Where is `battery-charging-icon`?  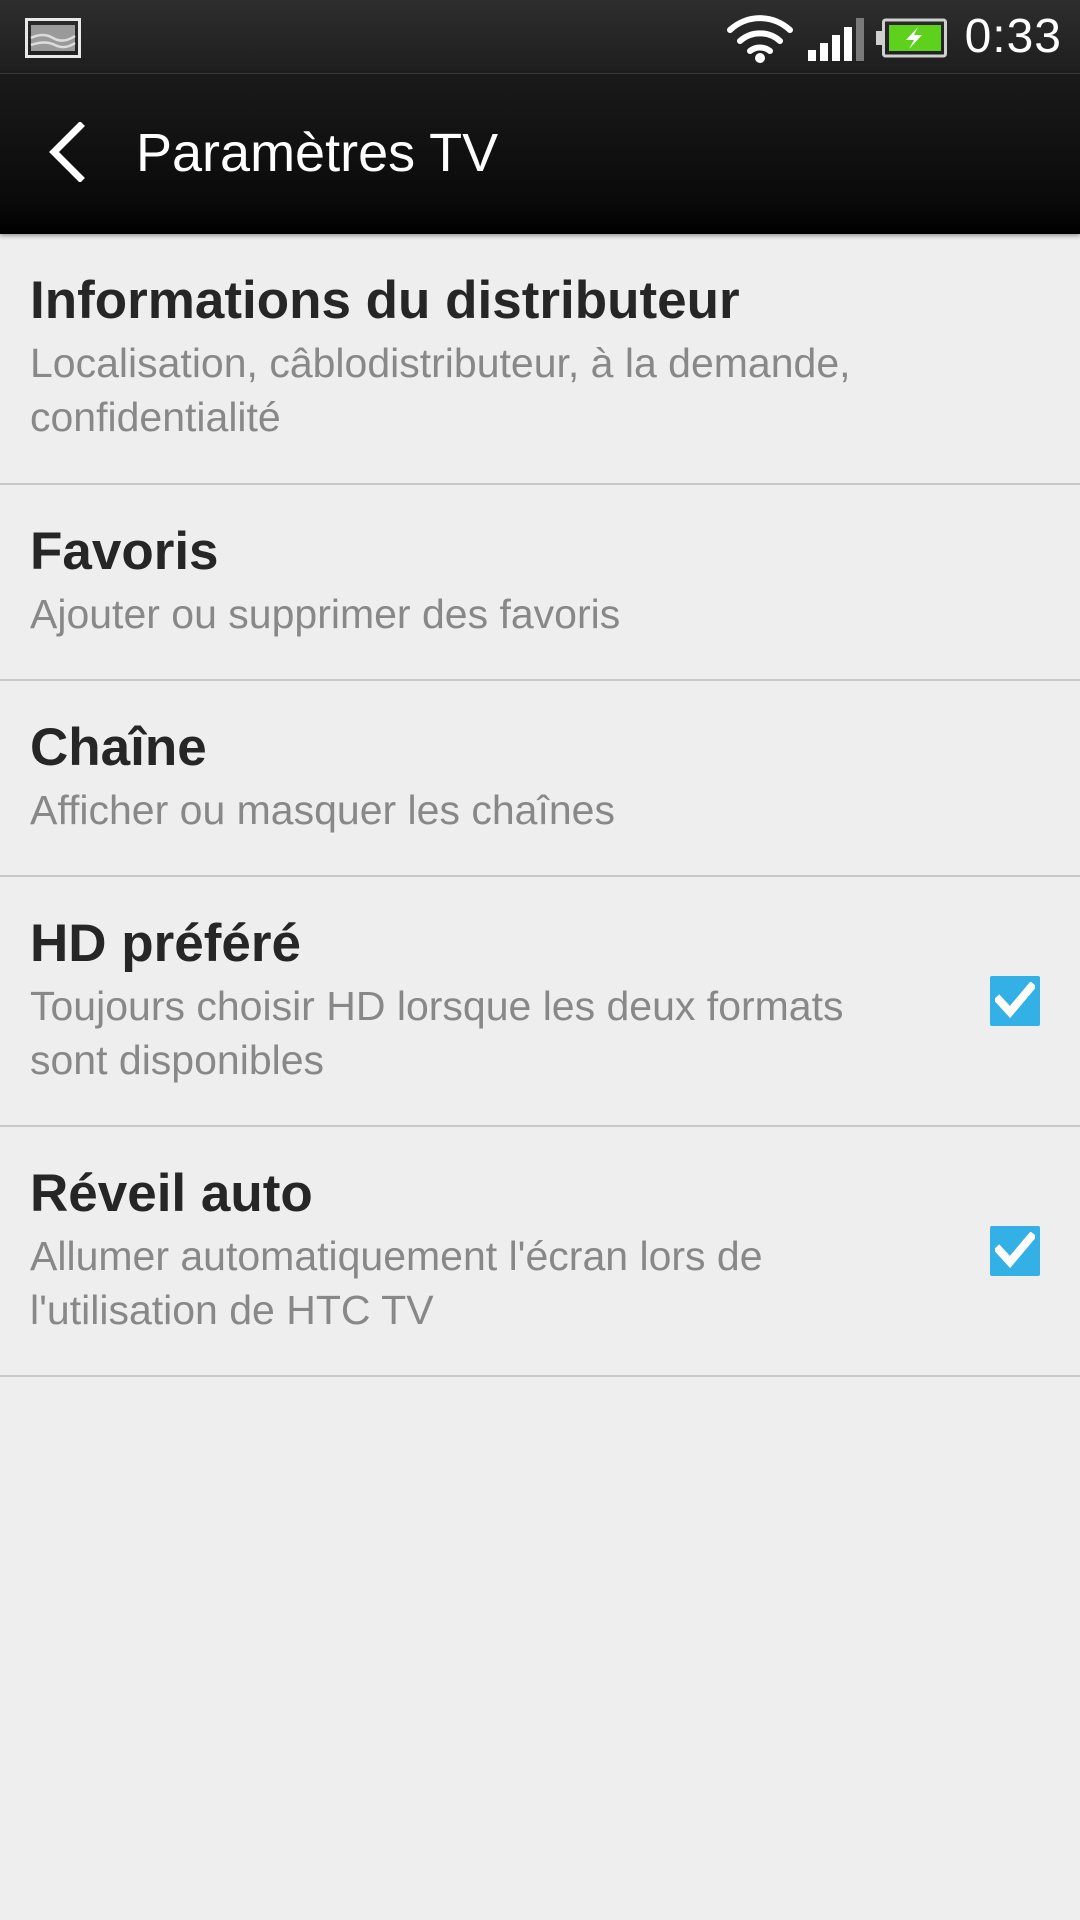
battery-charging-icon is located at coordinates (911, 38).